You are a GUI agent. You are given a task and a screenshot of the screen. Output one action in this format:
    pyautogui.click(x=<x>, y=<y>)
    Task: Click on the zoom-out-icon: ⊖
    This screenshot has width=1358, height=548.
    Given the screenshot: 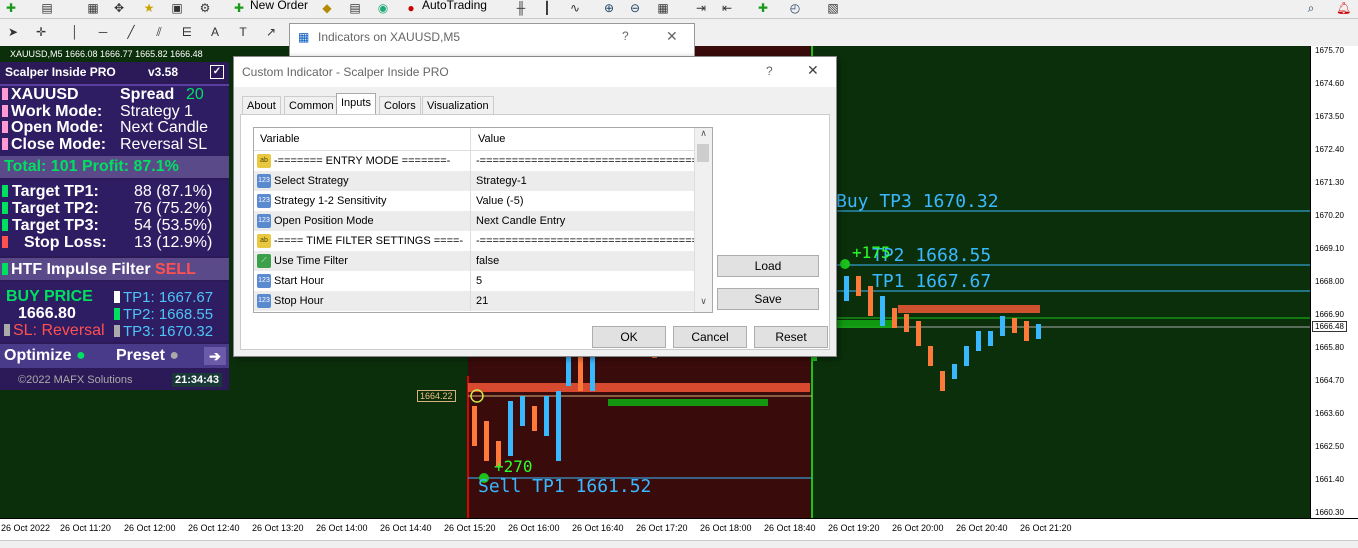 What is the action you would take?
    pyautogui.click(x=635, y=8)
    